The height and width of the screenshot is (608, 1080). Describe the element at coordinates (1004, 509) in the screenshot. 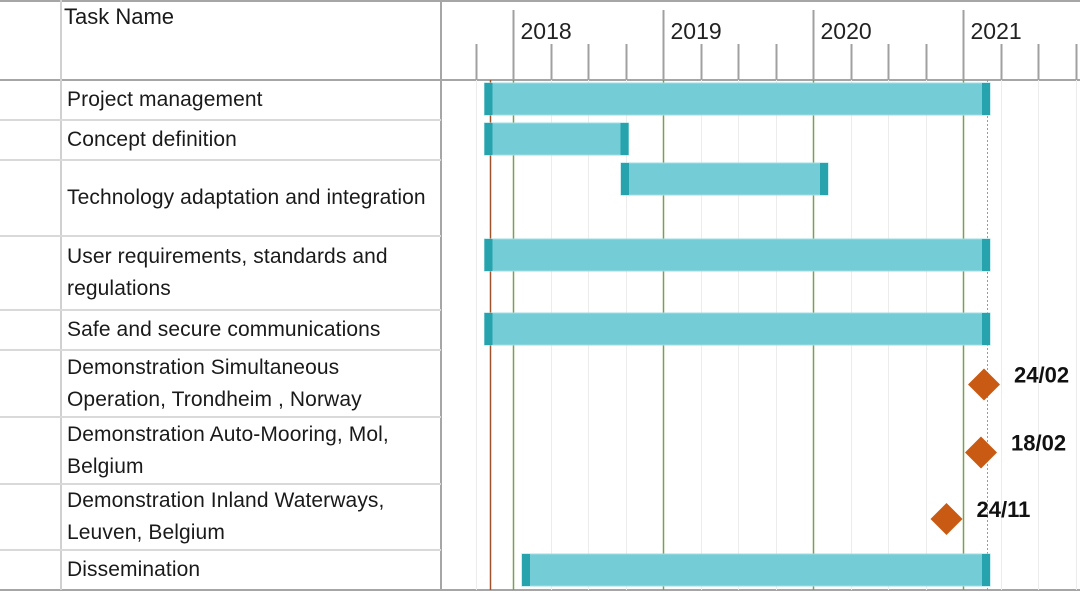

I see `milestone-date-label: 24/11` at that location.